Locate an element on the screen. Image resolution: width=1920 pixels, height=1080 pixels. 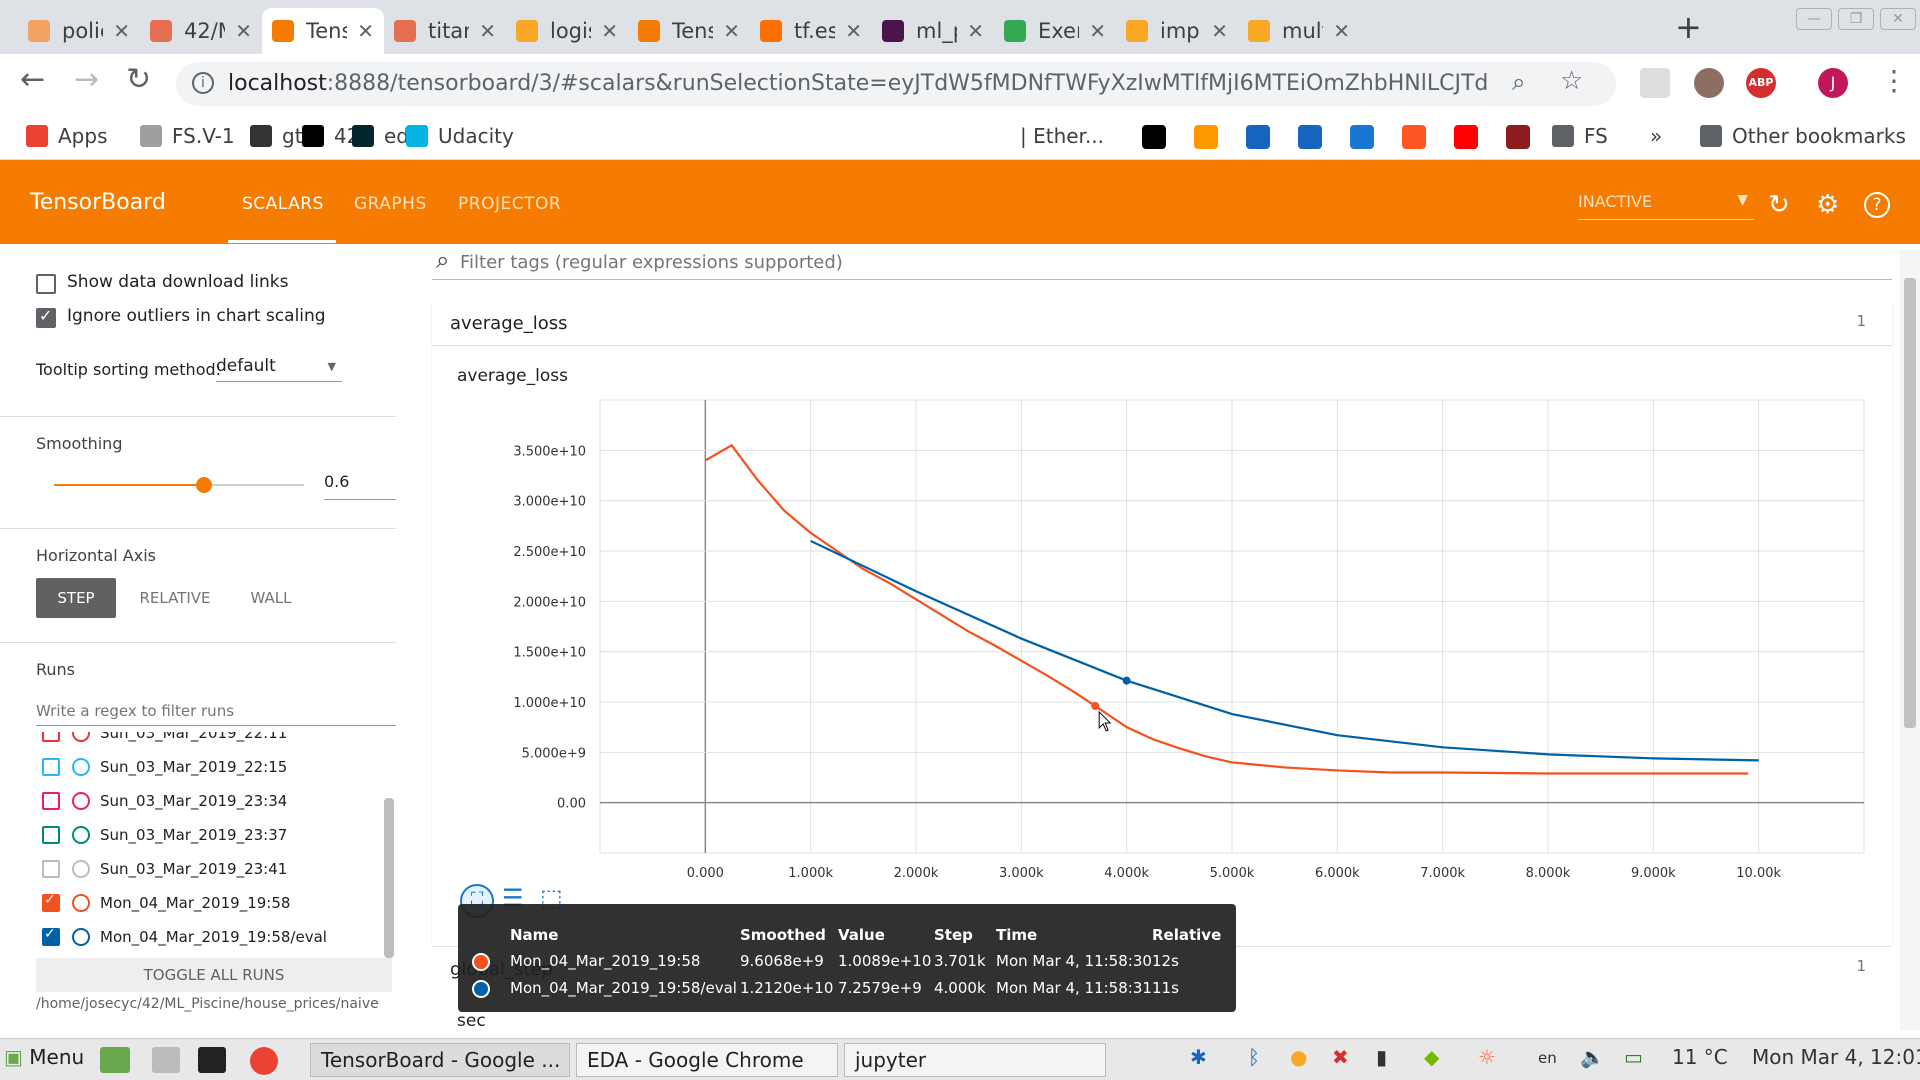
zoom-icon: ⌕ is located at coordinates (1518, 82).